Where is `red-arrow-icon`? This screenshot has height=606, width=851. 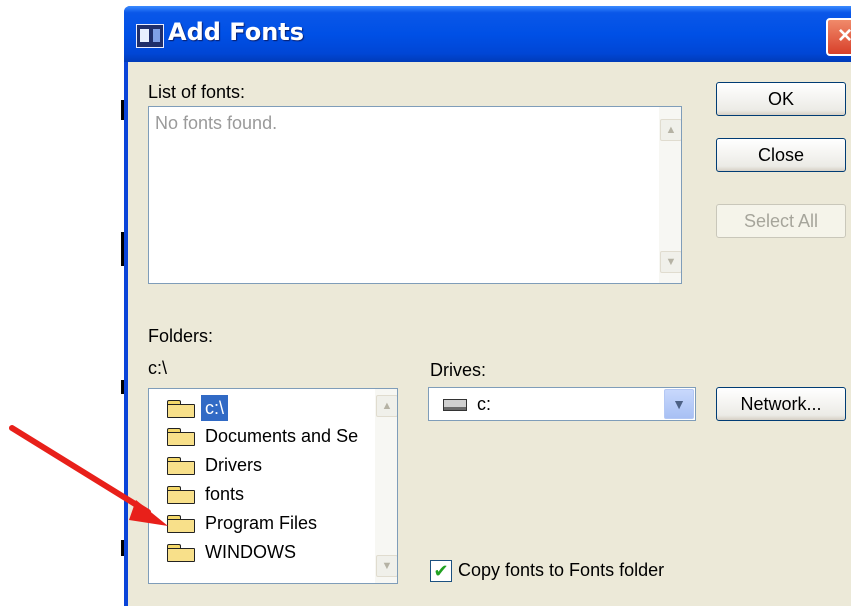
red-arrow-icon is located at coordinates (88, 475).